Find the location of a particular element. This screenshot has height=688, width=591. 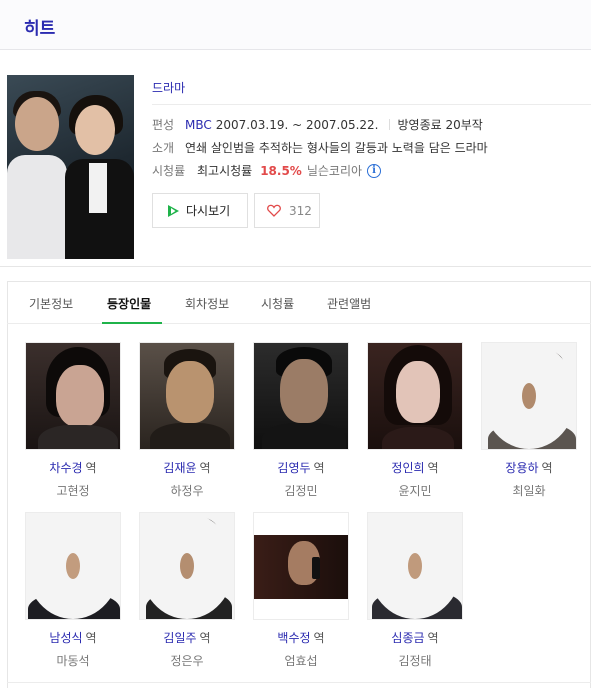

actor-name: 윤지민 is located at coordinates (415, 490).